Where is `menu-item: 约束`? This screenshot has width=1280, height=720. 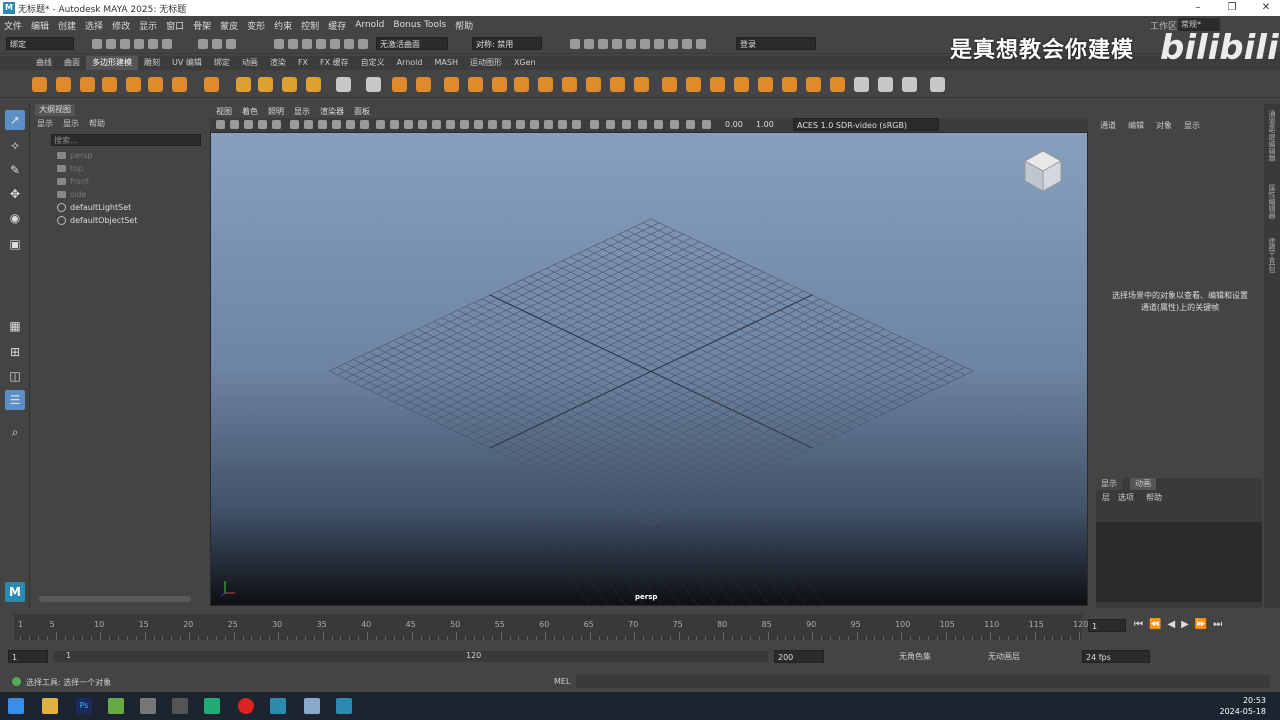
menu-item: 约束 is located at coordinates (283, 25).